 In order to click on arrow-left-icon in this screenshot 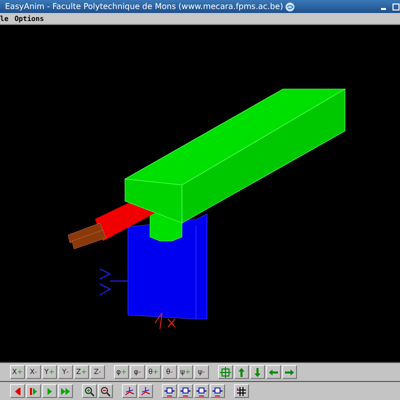, I will do `click(273, 372)`.